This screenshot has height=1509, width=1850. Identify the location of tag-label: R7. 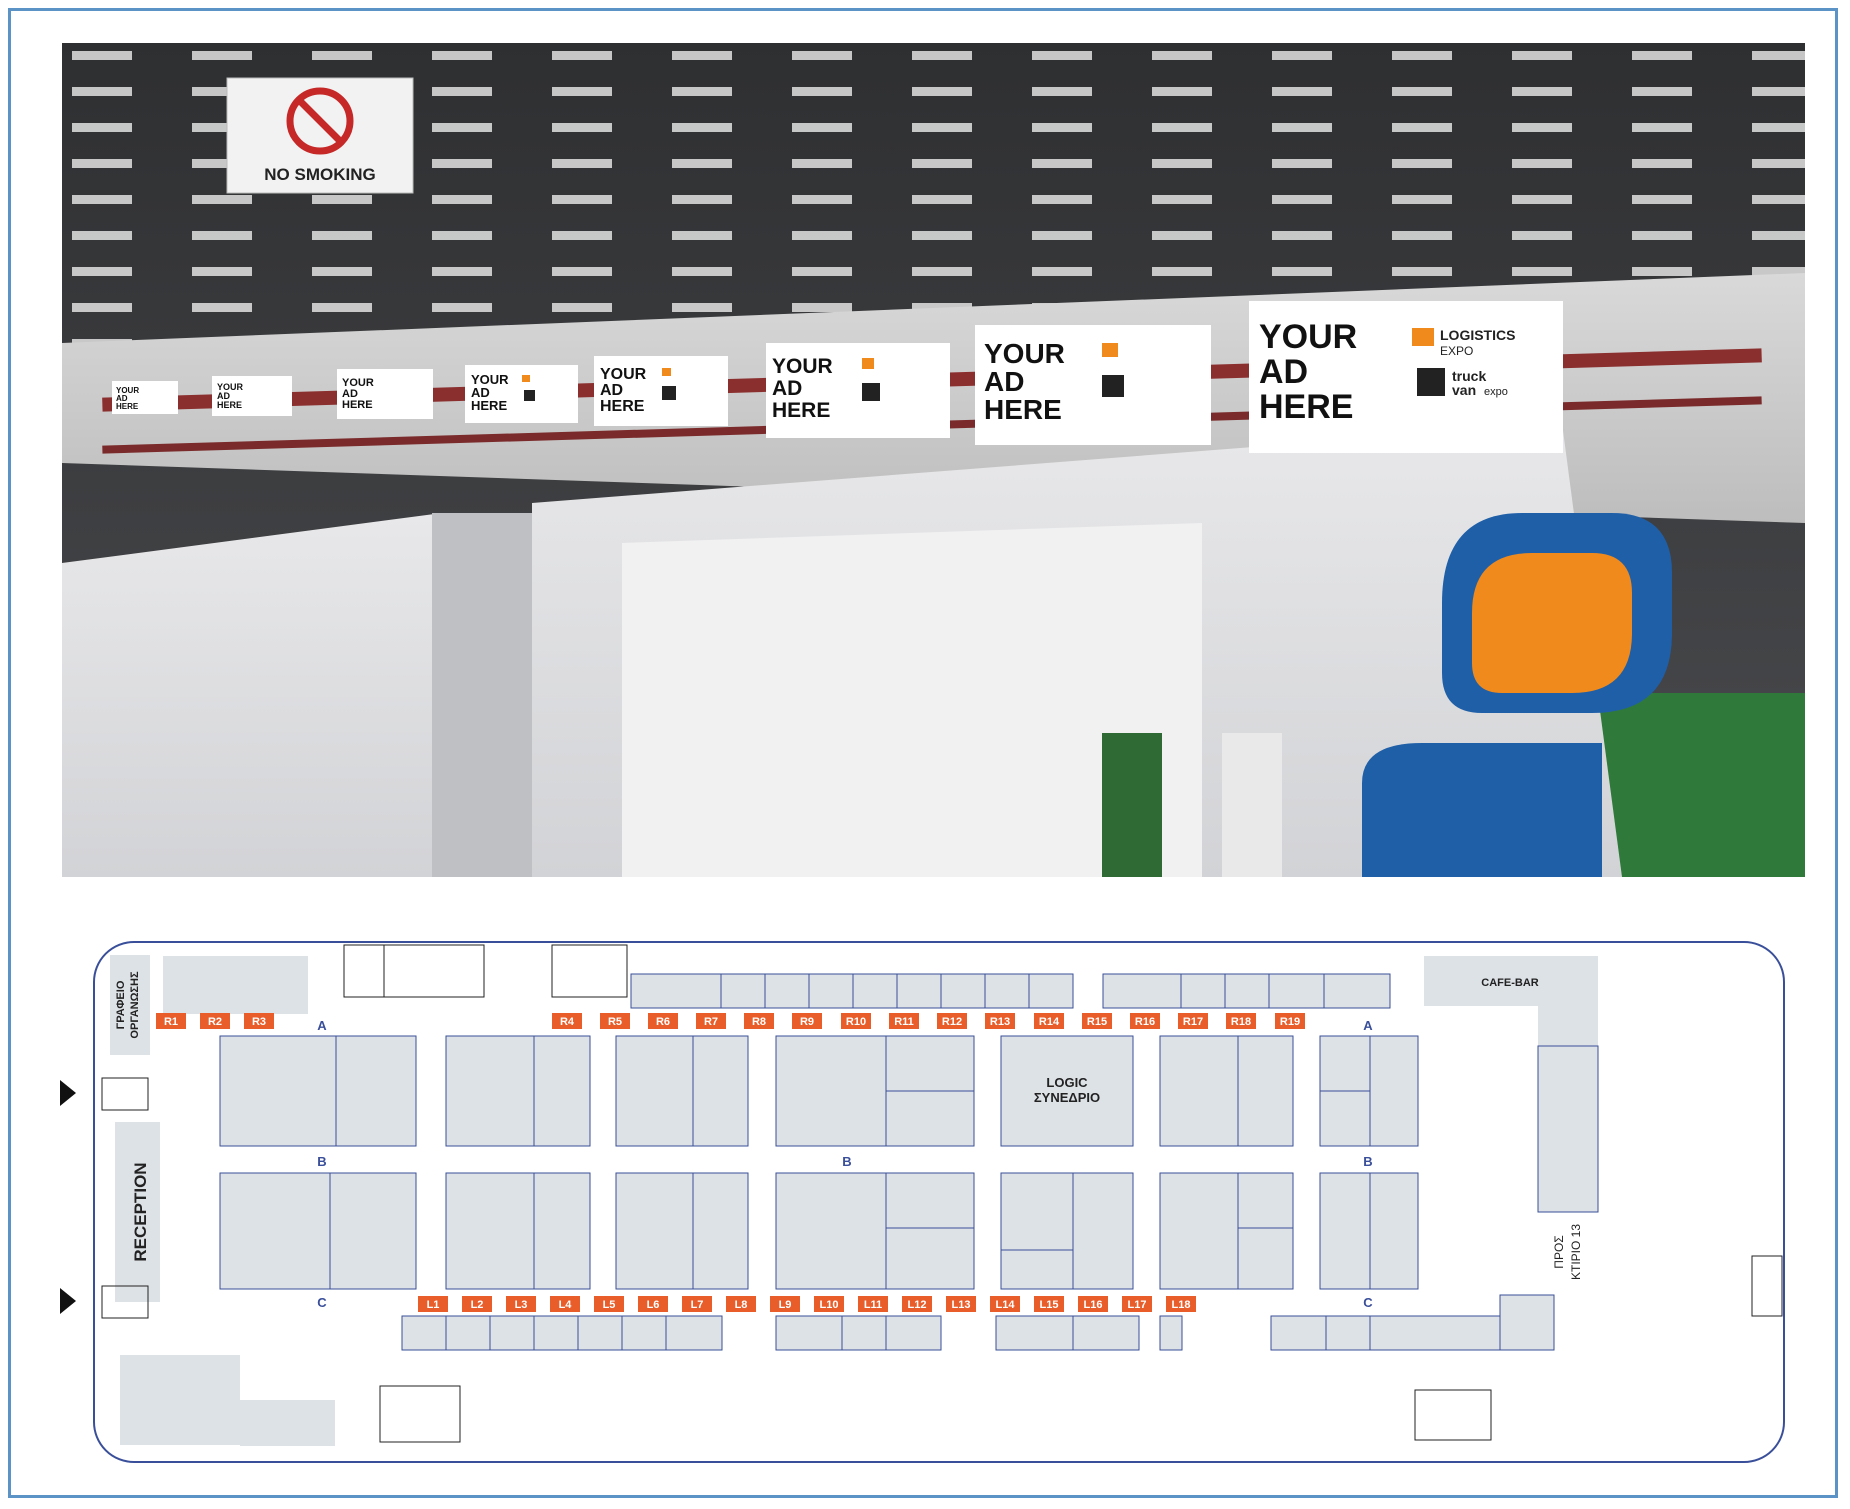
(711, 1022).